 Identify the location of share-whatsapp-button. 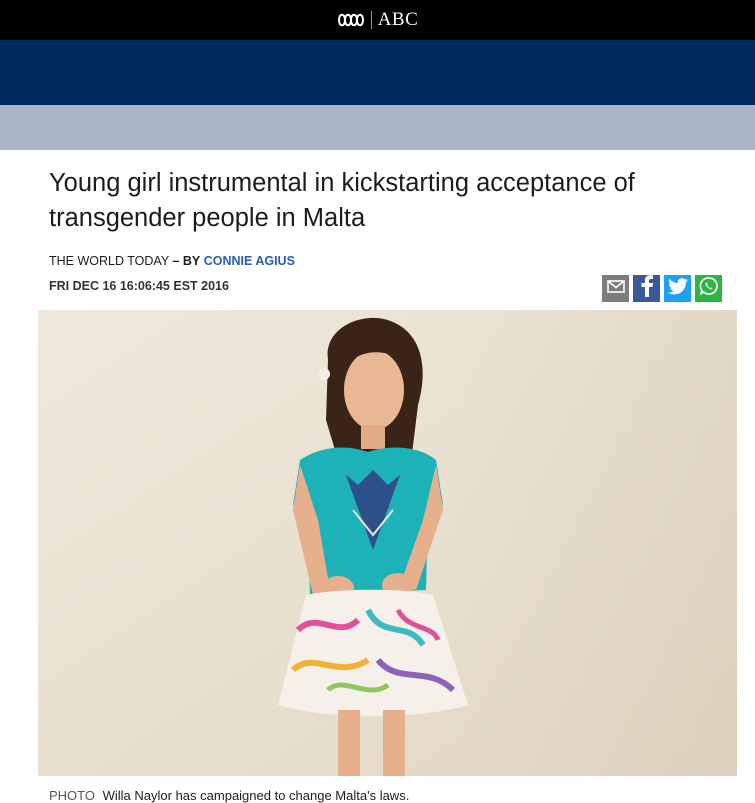
(708, 288).